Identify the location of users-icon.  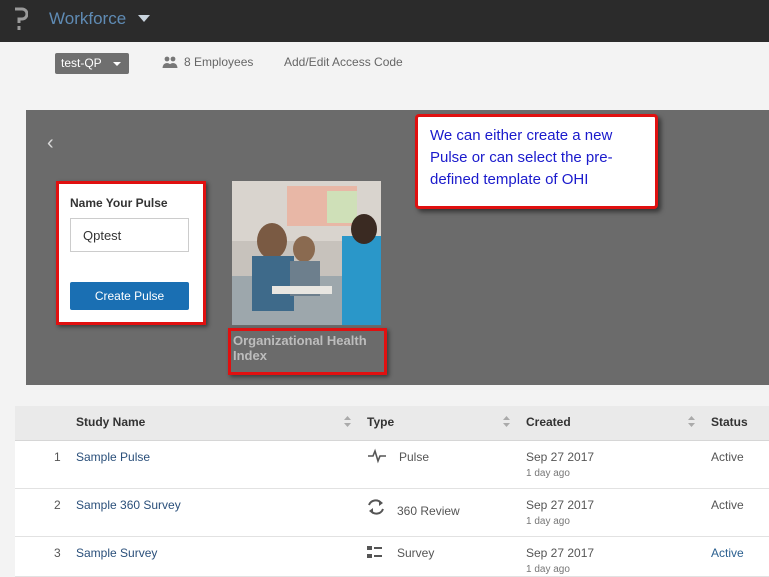
(170, 62).